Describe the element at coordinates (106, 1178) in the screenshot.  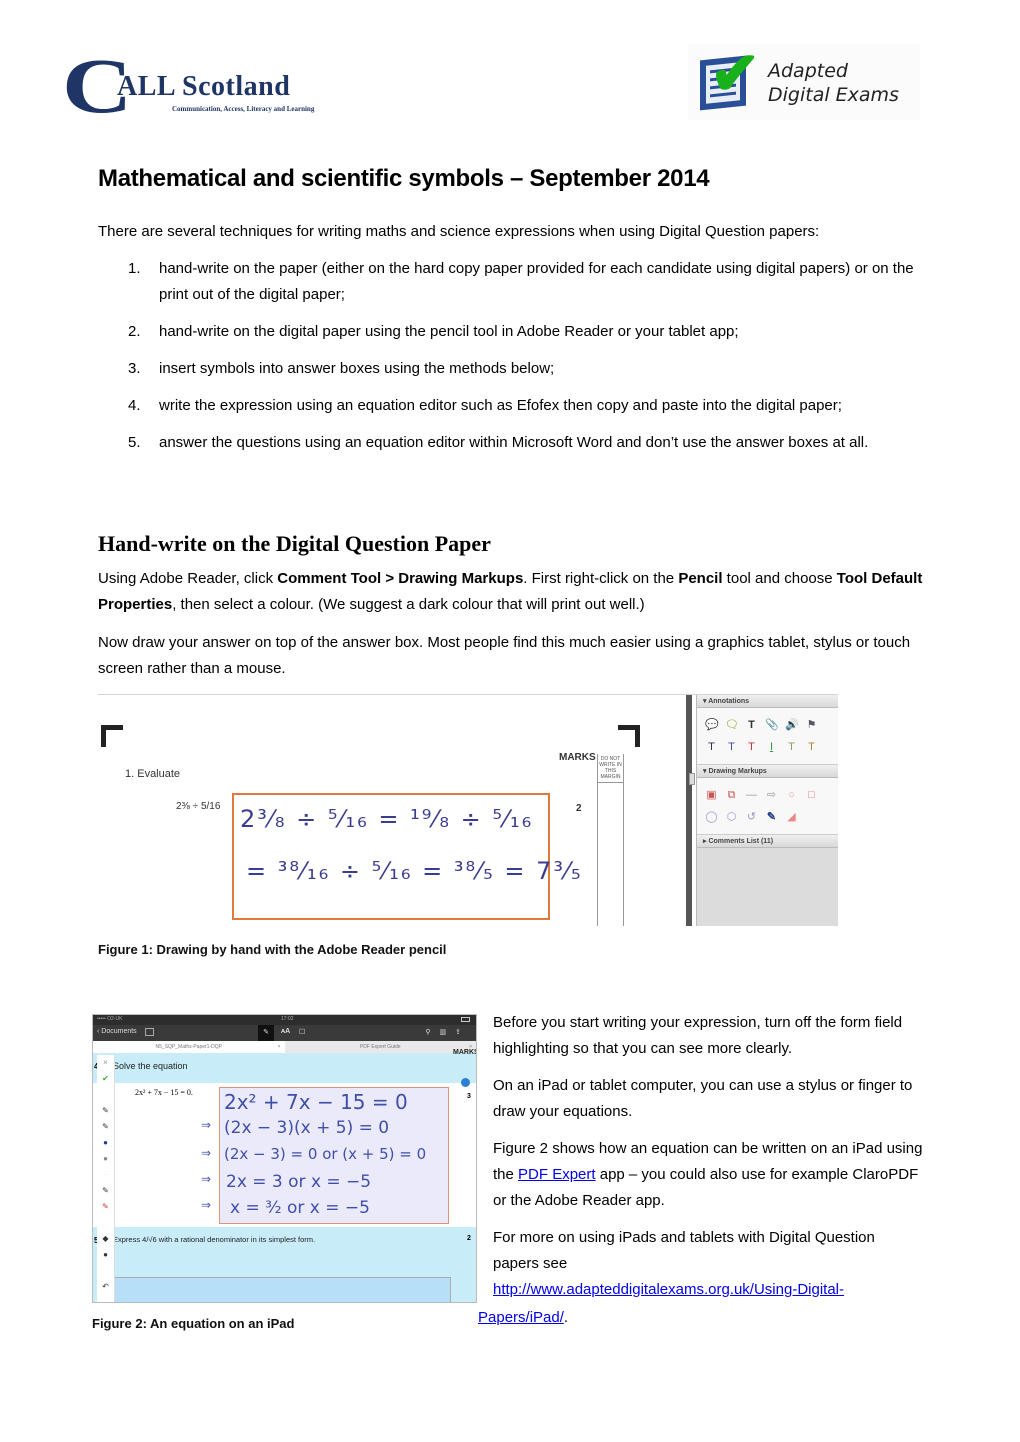
I see `drawing-toolbar: × ✔ ✎ ✎ ● ● · ✎ ✎ ◆ ● ↶` at that location.